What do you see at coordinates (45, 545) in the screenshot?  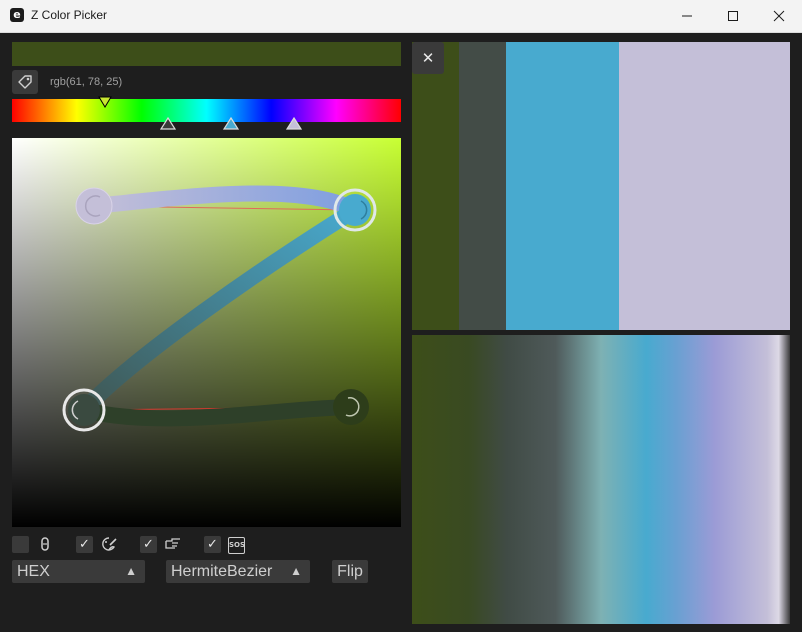 I see `finger-tap-icon` at bounding box center [45, 545].